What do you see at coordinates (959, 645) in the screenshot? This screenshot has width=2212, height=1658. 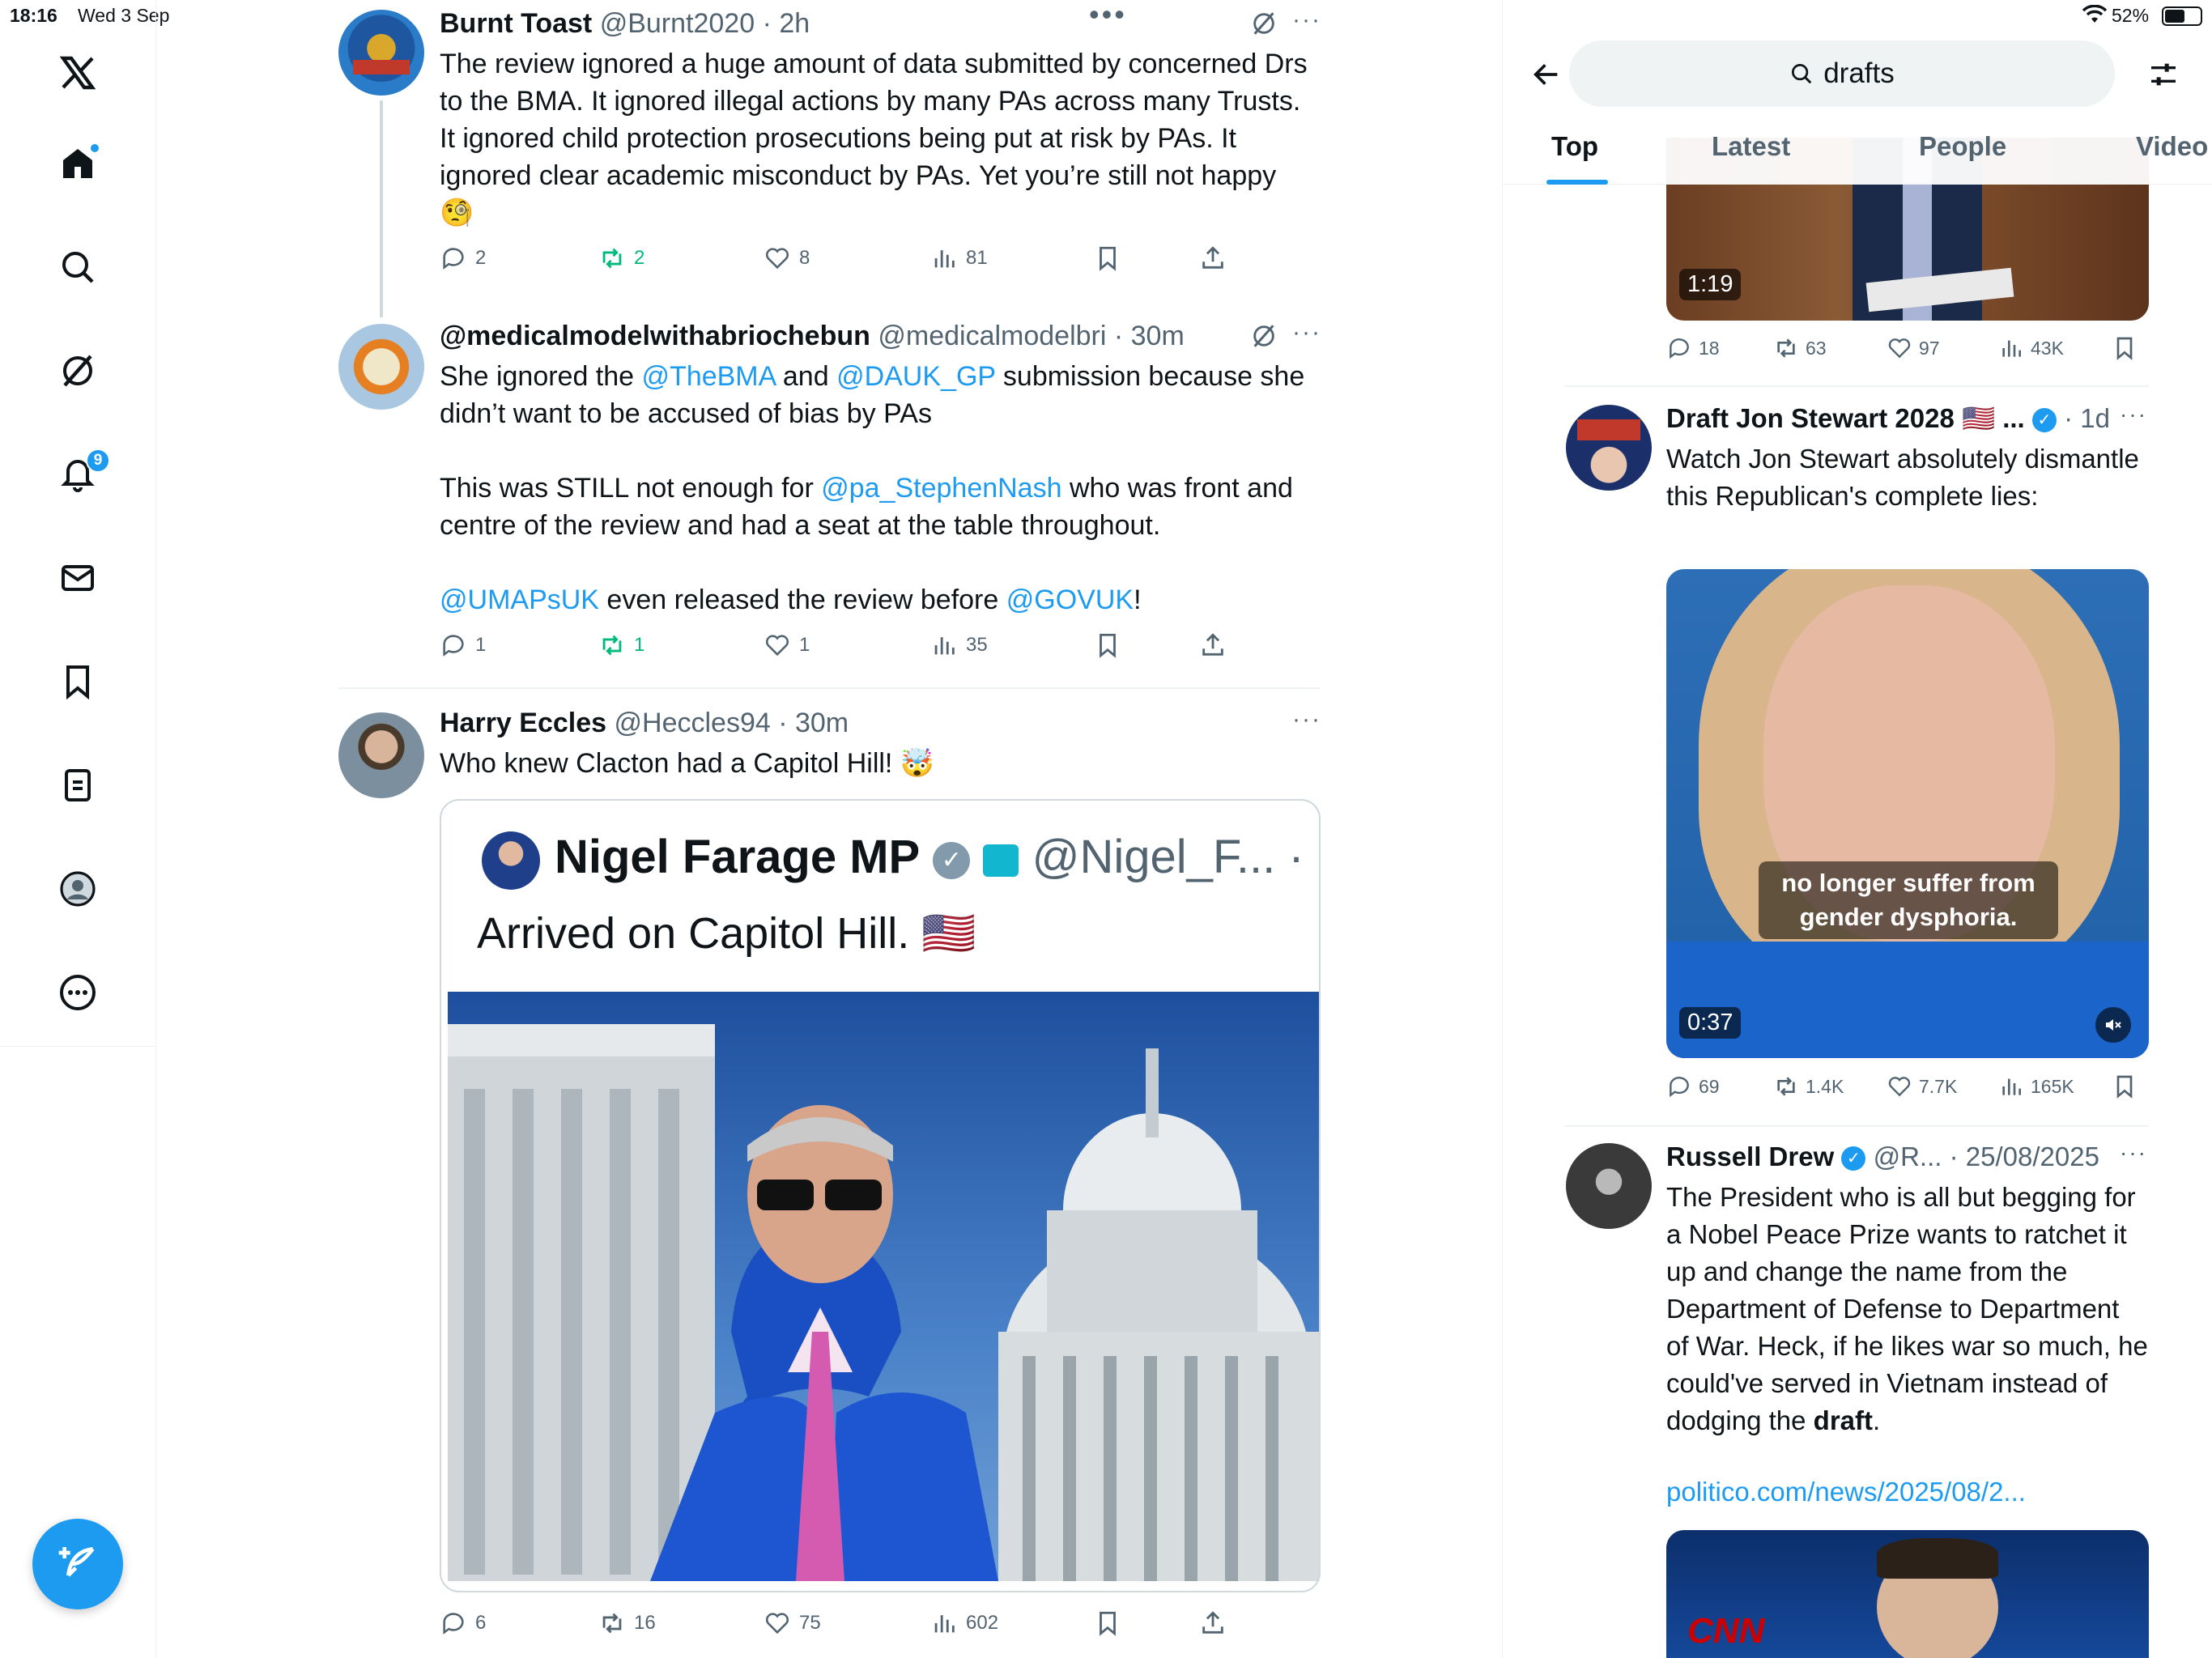 I see `views-button: 35` at bounding box center [959, 645].